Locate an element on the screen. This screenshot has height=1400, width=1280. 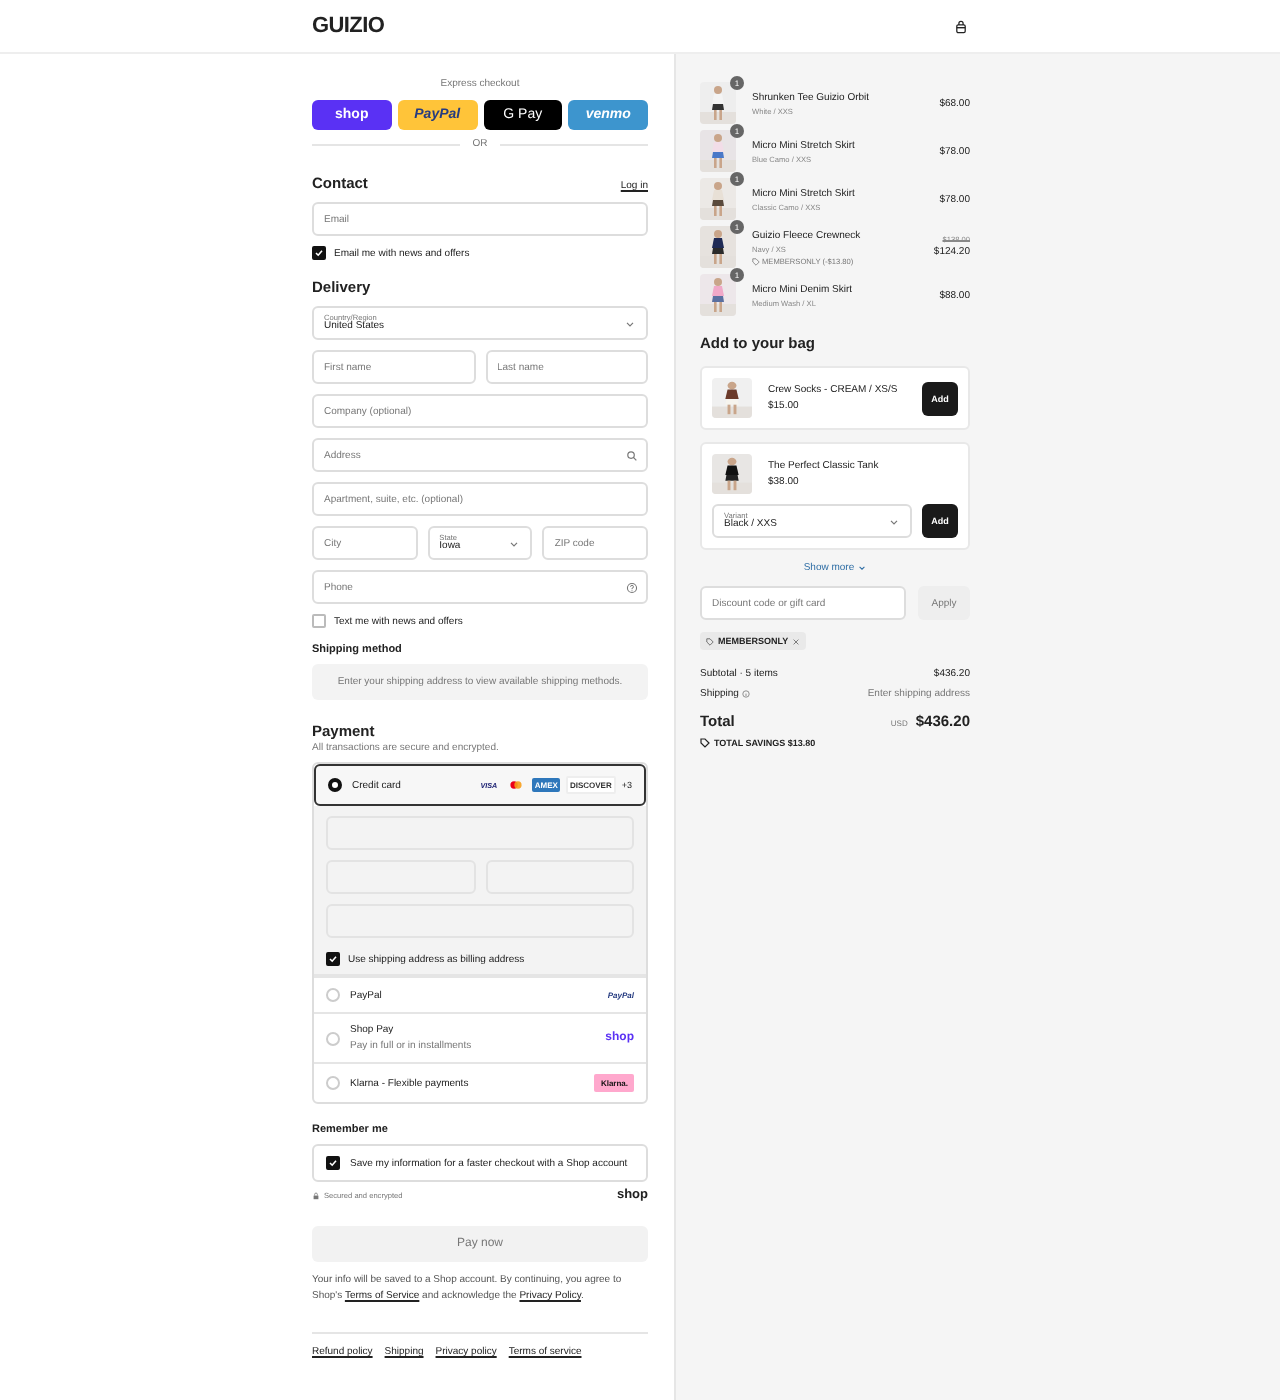
card-brand-icon is located at coordinates (516, 785).